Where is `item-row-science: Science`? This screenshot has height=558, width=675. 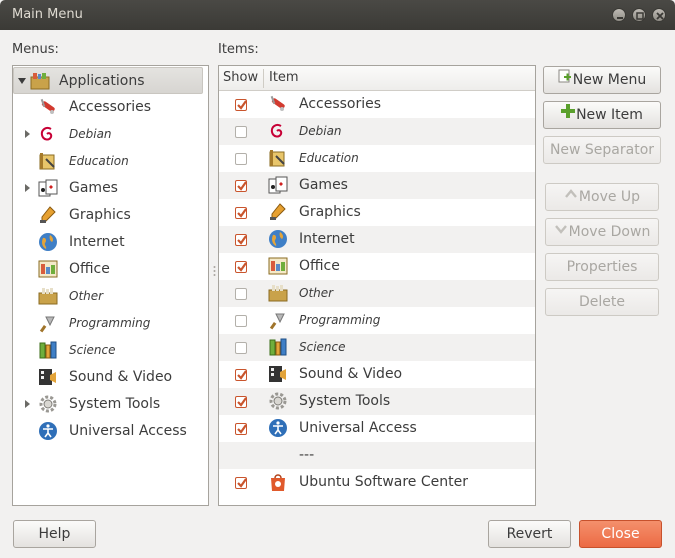
item-row-science: Science is located at coordinates (377, 347).